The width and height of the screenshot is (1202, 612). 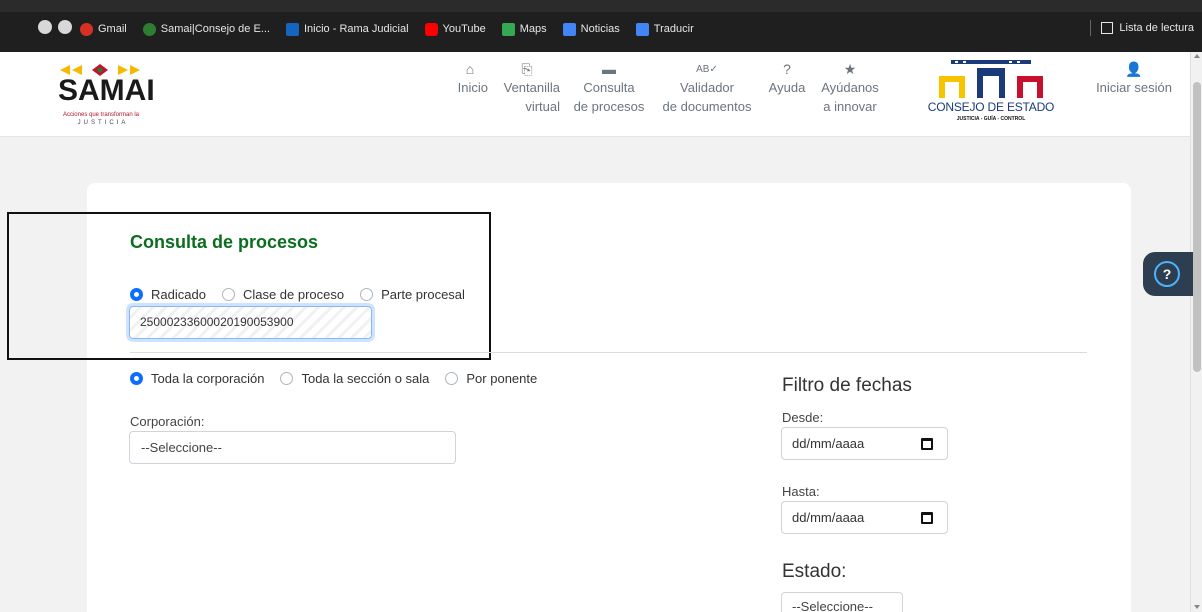 I want to click on radio-label: Parte procesal, so click(x=423, y=294).